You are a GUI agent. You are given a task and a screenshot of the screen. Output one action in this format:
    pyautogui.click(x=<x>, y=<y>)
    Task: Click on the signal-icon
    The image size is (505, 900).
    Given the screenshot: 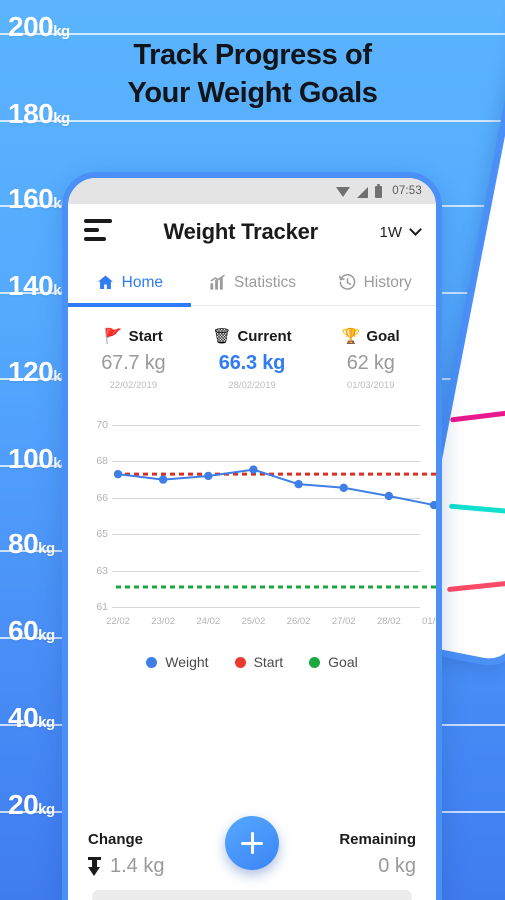 What is the action you would take?
    pyautogui.click(x=363, y=192)
    